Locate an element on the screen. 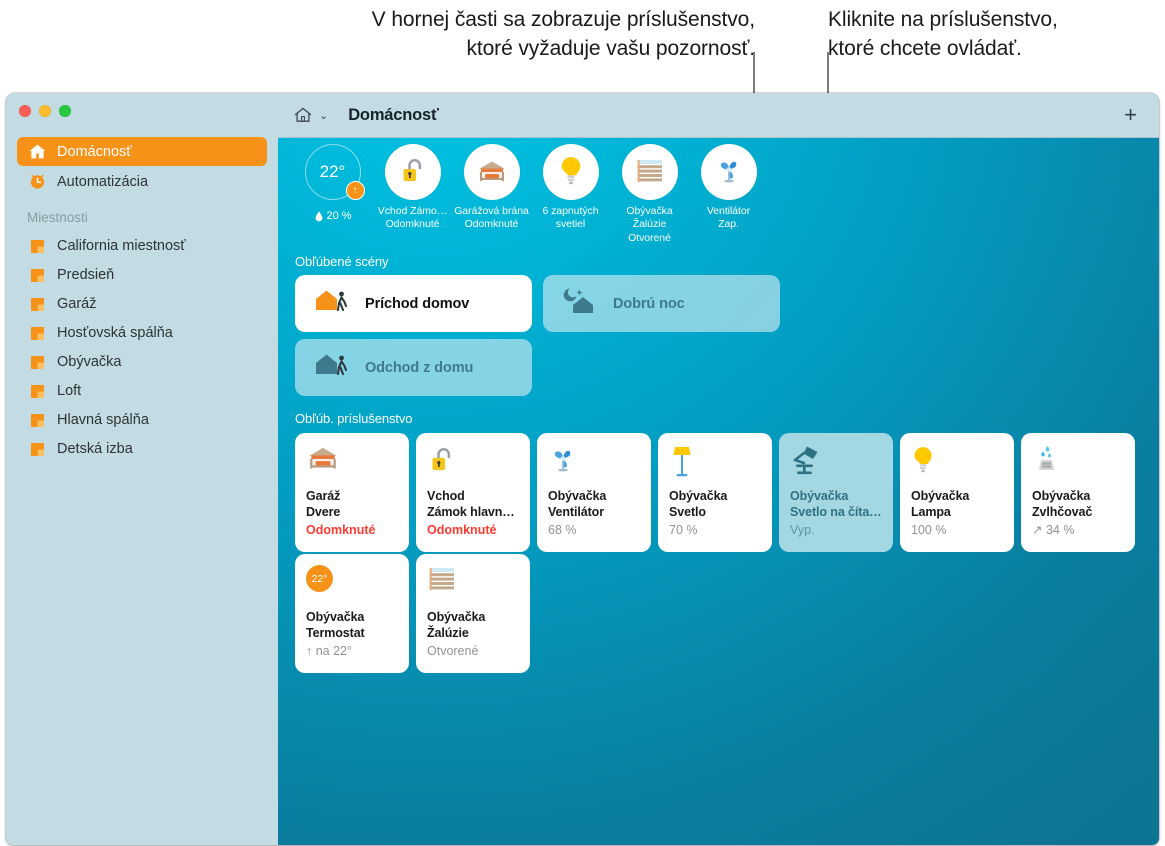 The height and width of the screenshot is (846, 1165). status-label: Obývačka Žalúzie Otvorené is located at coordinates (649, 225).